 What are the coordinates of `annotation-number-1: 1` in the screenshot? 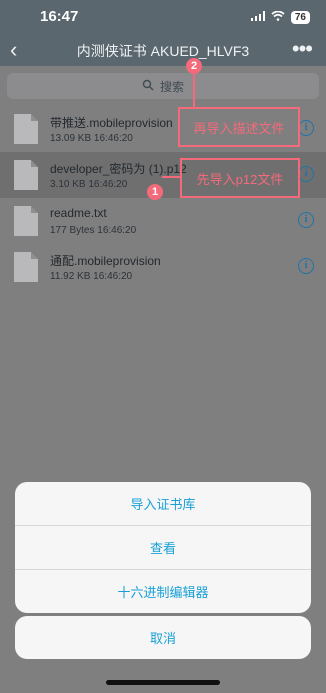 It's located at (155, 192).